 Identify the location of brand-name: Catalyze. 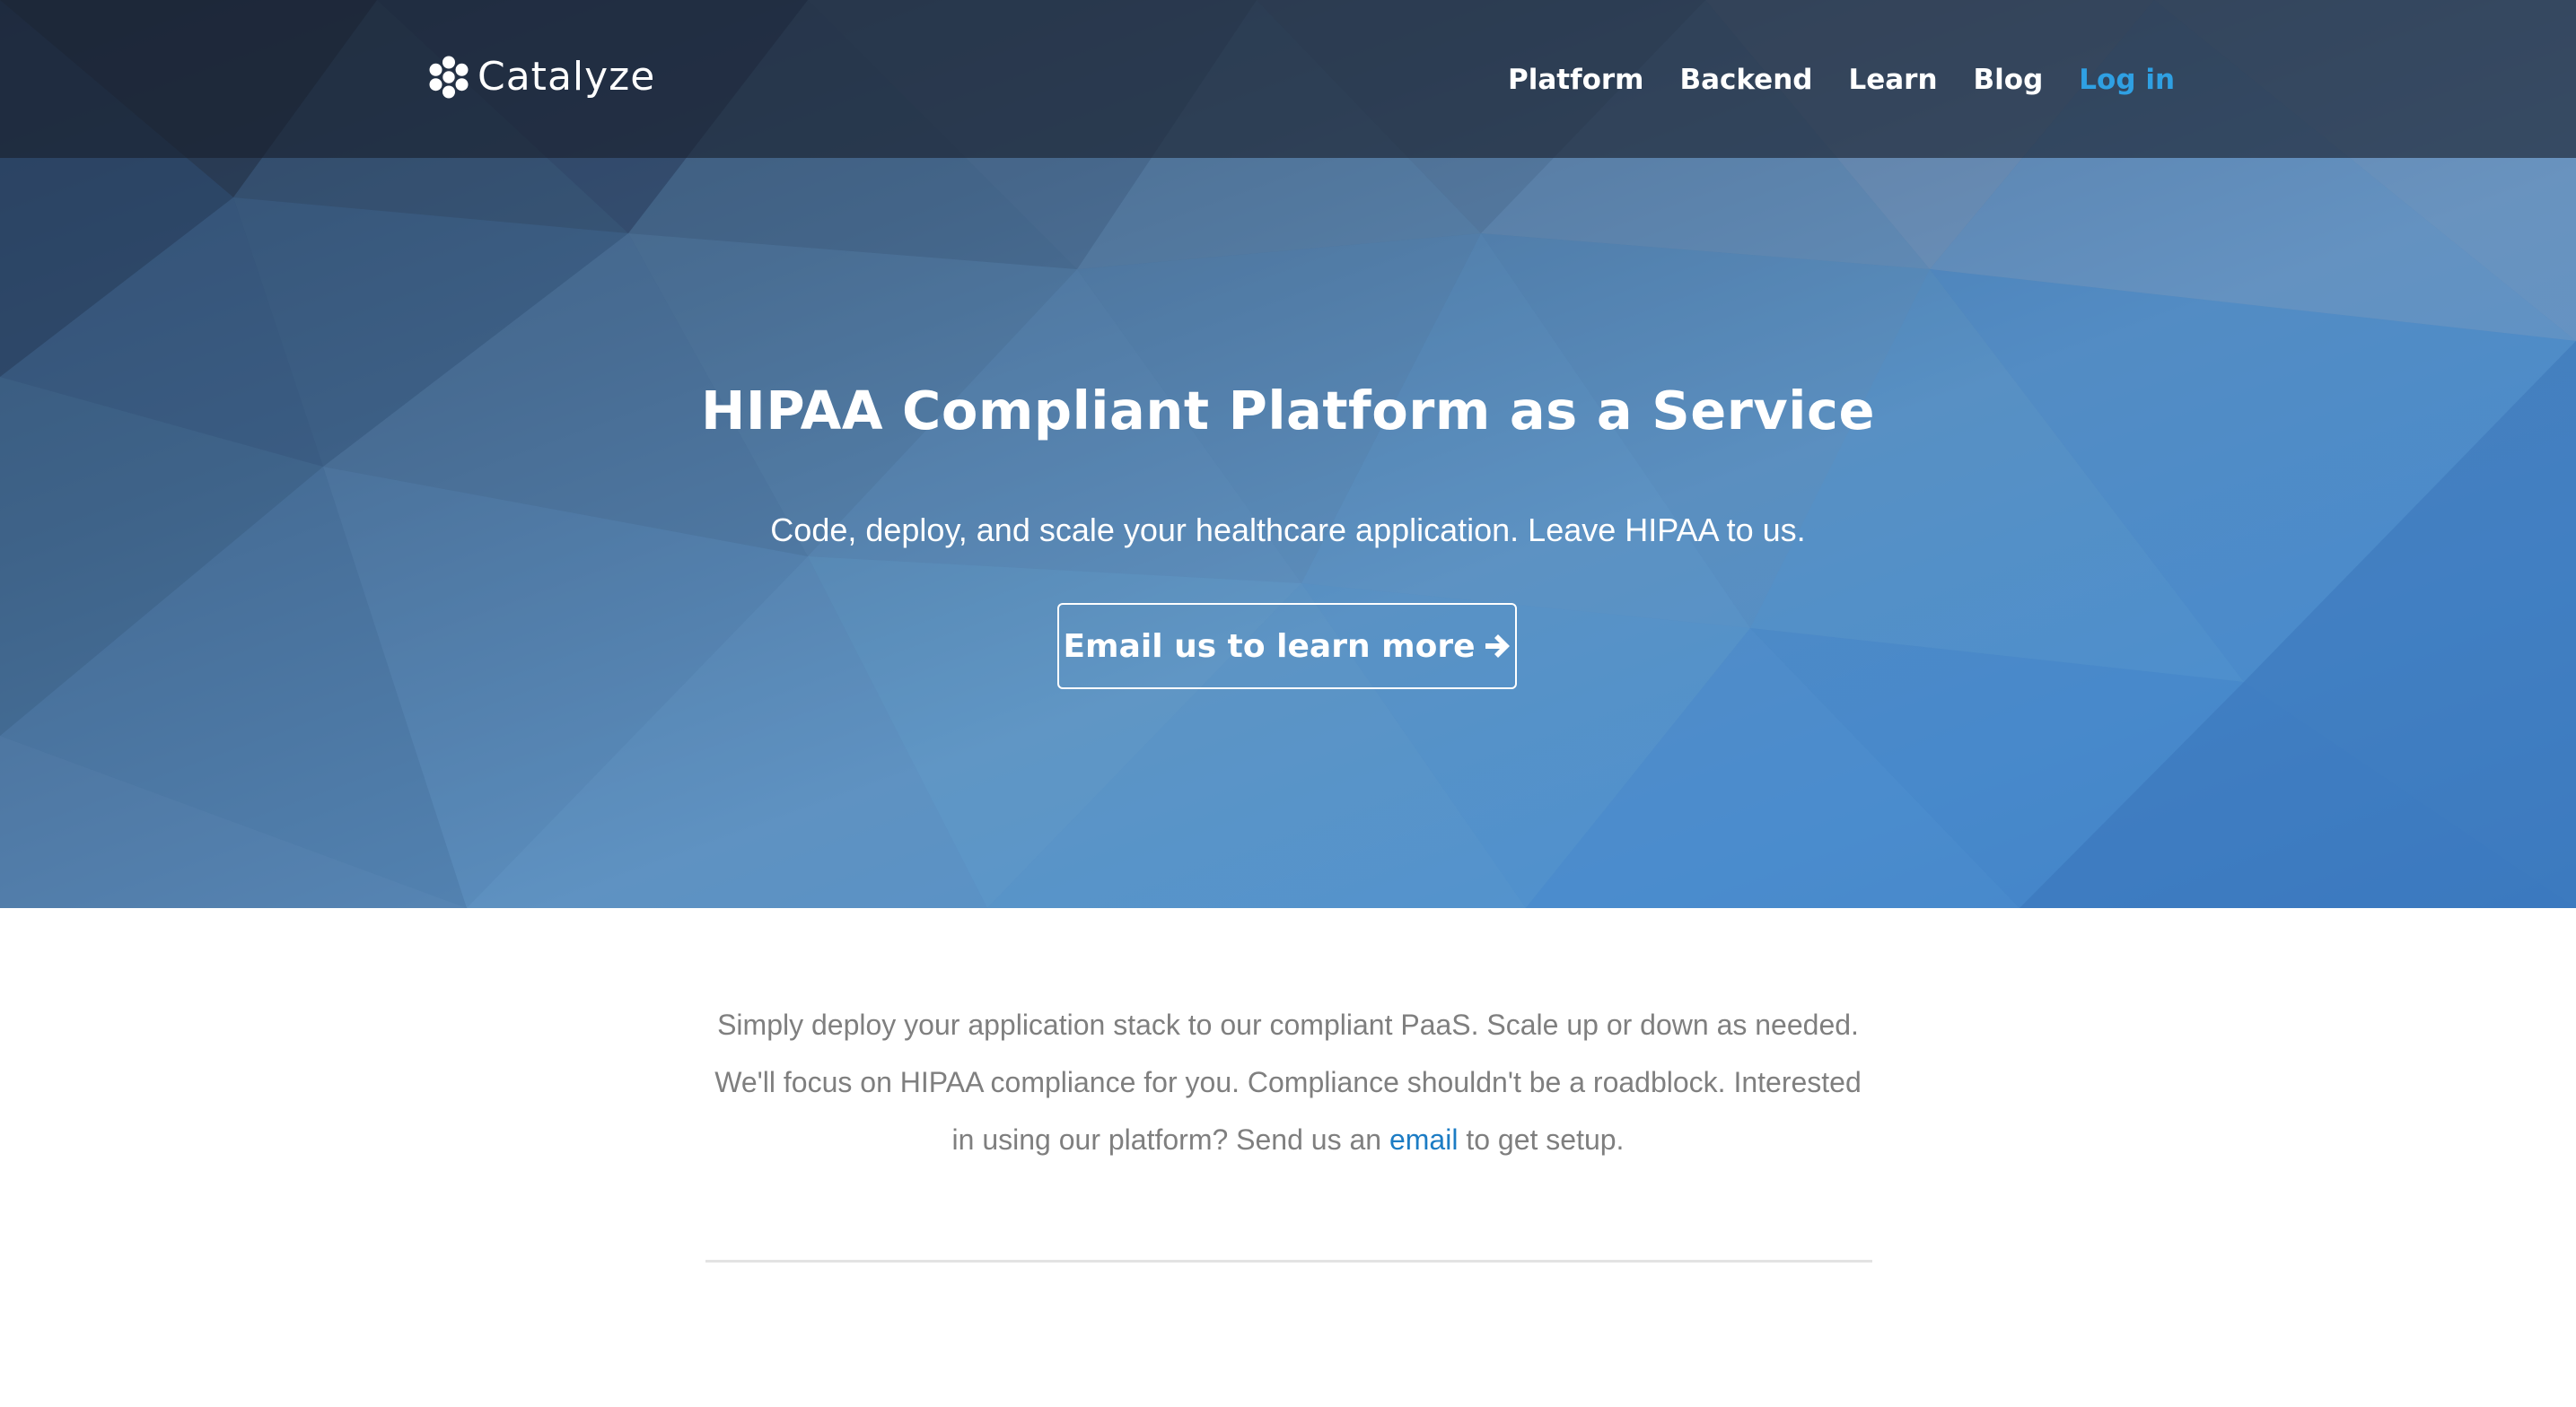
(567, 77).